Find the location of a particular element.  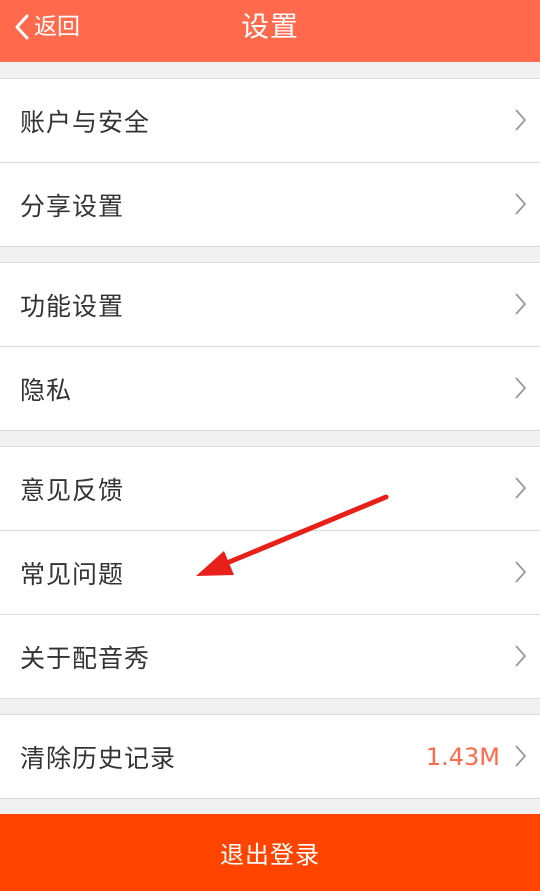

settings-item-clear-history: 清除历史记录 1.43M is located at coordinates (270, 756).